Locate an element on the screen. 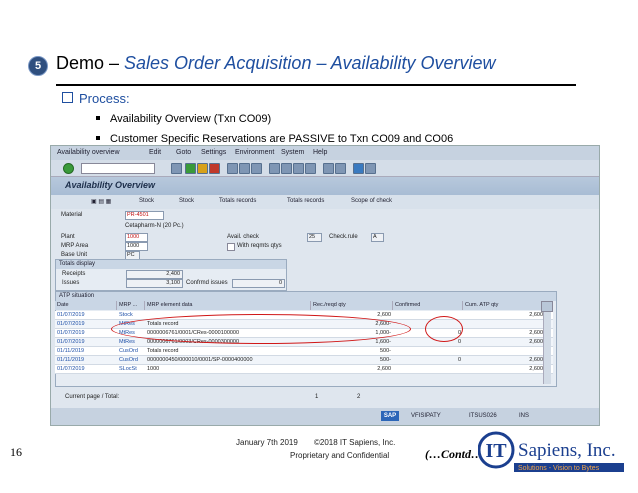 The height and width of the screenshot is (493, 638). screen-title: Availability Overview is located at coordinates (110, 185).